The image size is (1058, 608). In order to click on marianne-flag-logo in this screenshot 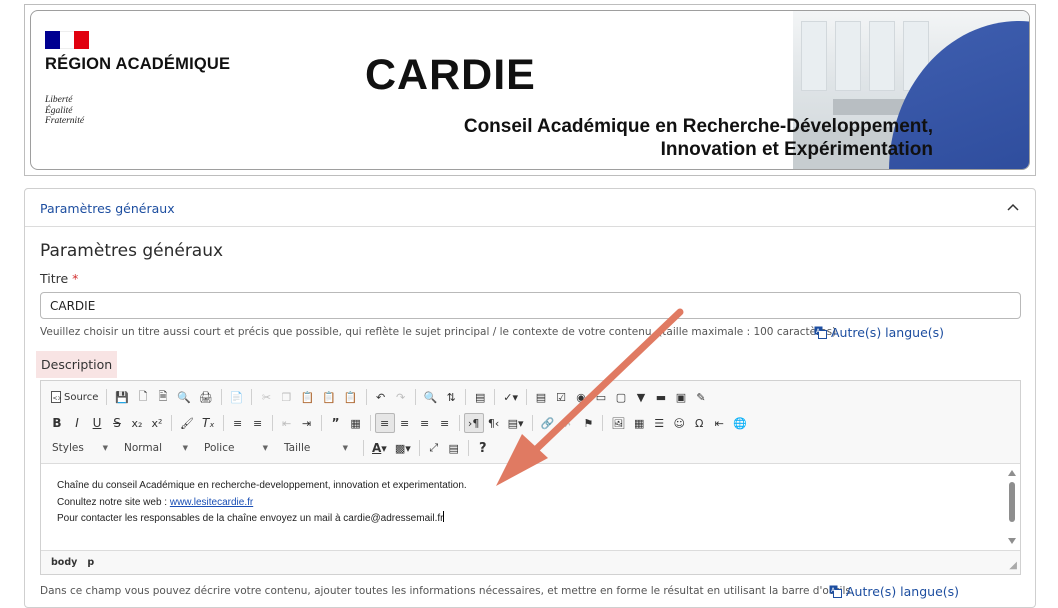, I will do `click(67, 40)`.